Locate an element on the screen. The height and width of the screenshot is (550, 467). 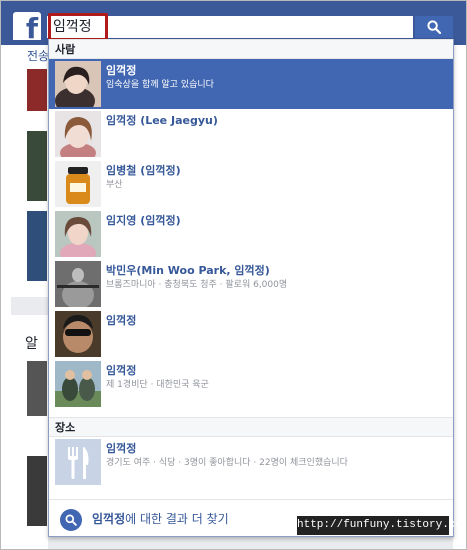
place-thumbnail is located at coordinates (78, 462).